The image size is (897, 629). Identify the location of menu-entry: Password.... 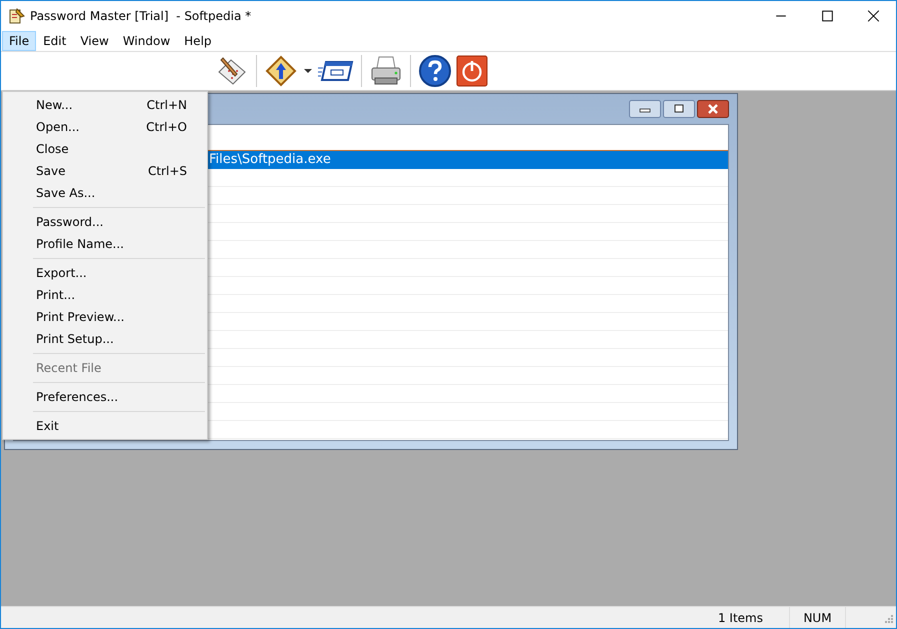
(105, 222).